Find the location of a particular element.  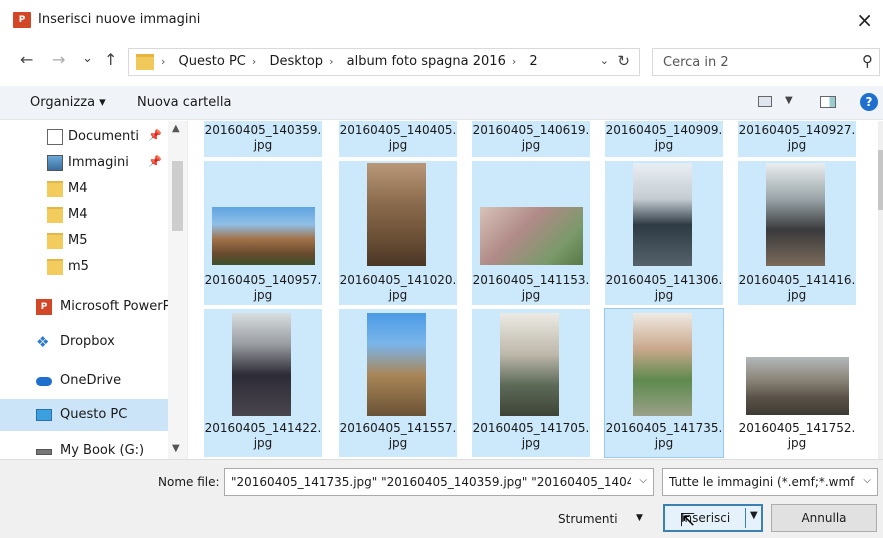

sidebar-item-label: M5 is located at coordinates (78, 240).